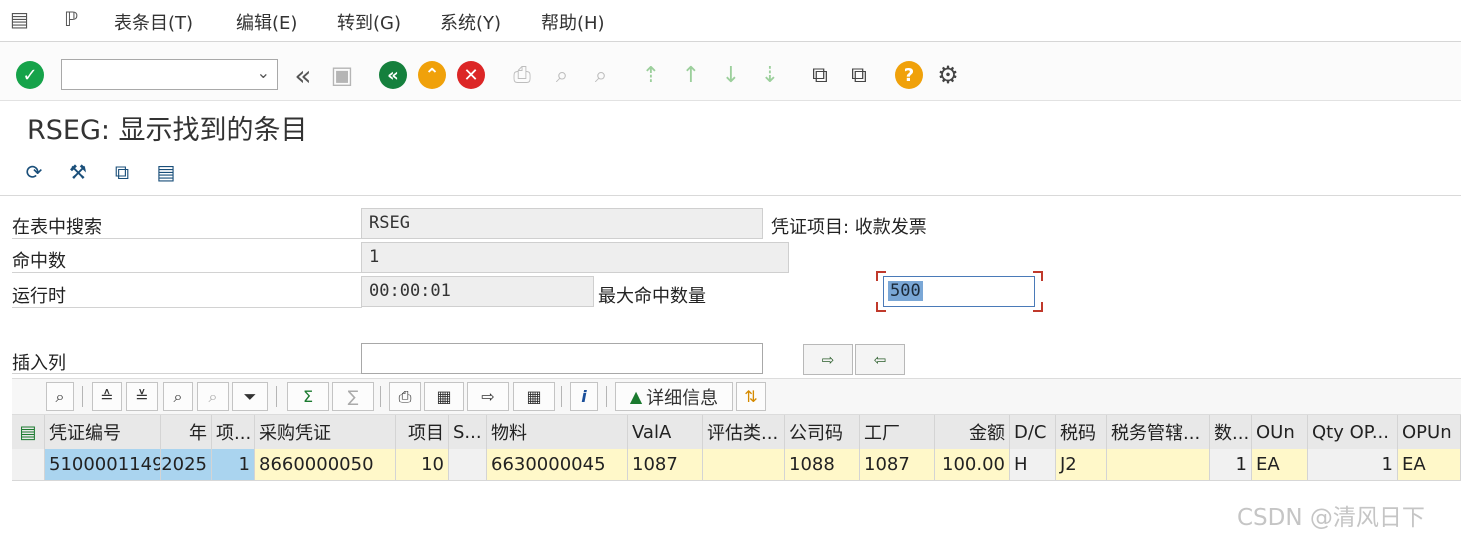  What do you see at coordinates (71, 19) in the screenshot?
I see `more-icon: ℙ` at bounding box center [71, 19].